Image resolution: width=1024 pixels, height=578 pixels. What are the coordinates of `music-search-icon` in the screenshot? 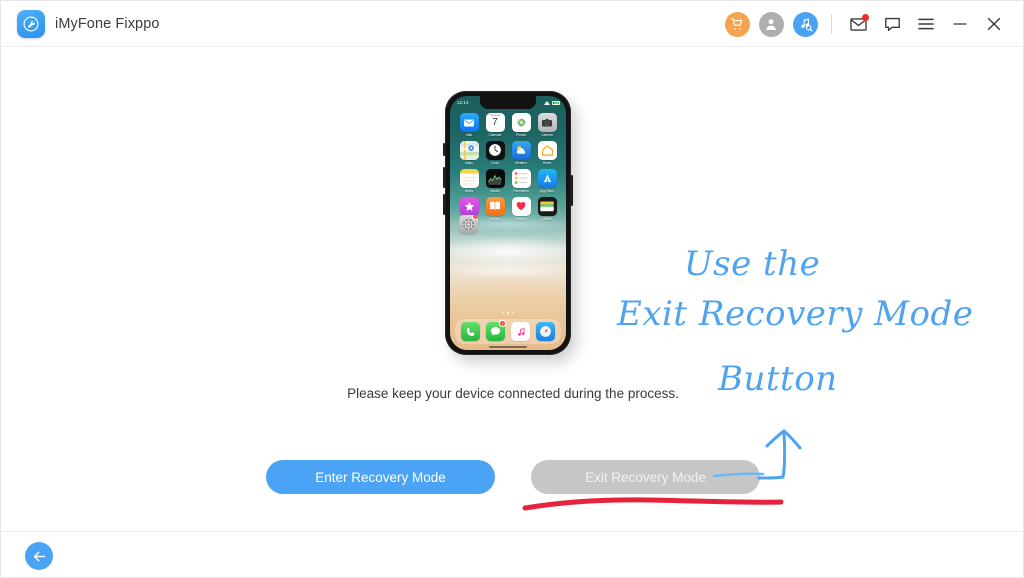 It's located at (805, 24).